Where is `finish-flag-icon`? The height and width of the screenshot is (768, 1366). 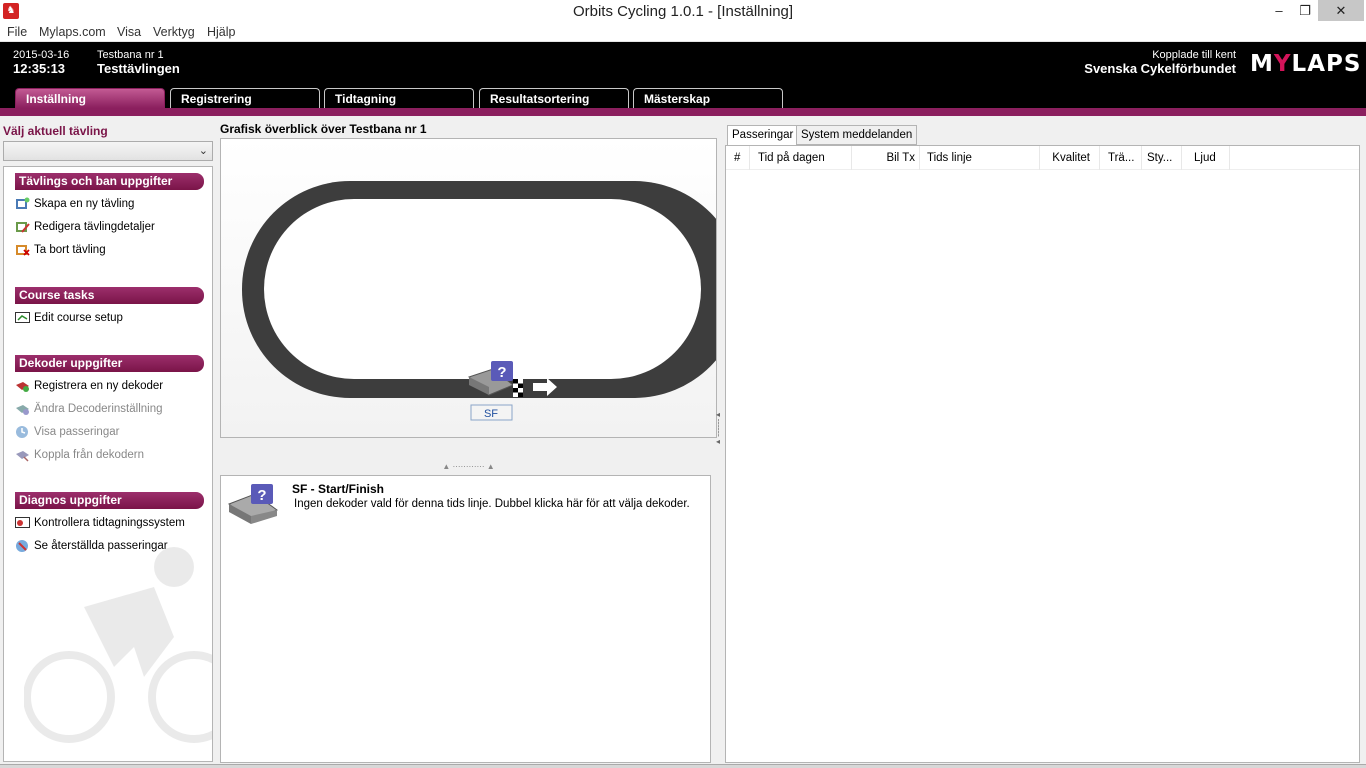 finish-flag-icon is located at coordinates (518, 388).